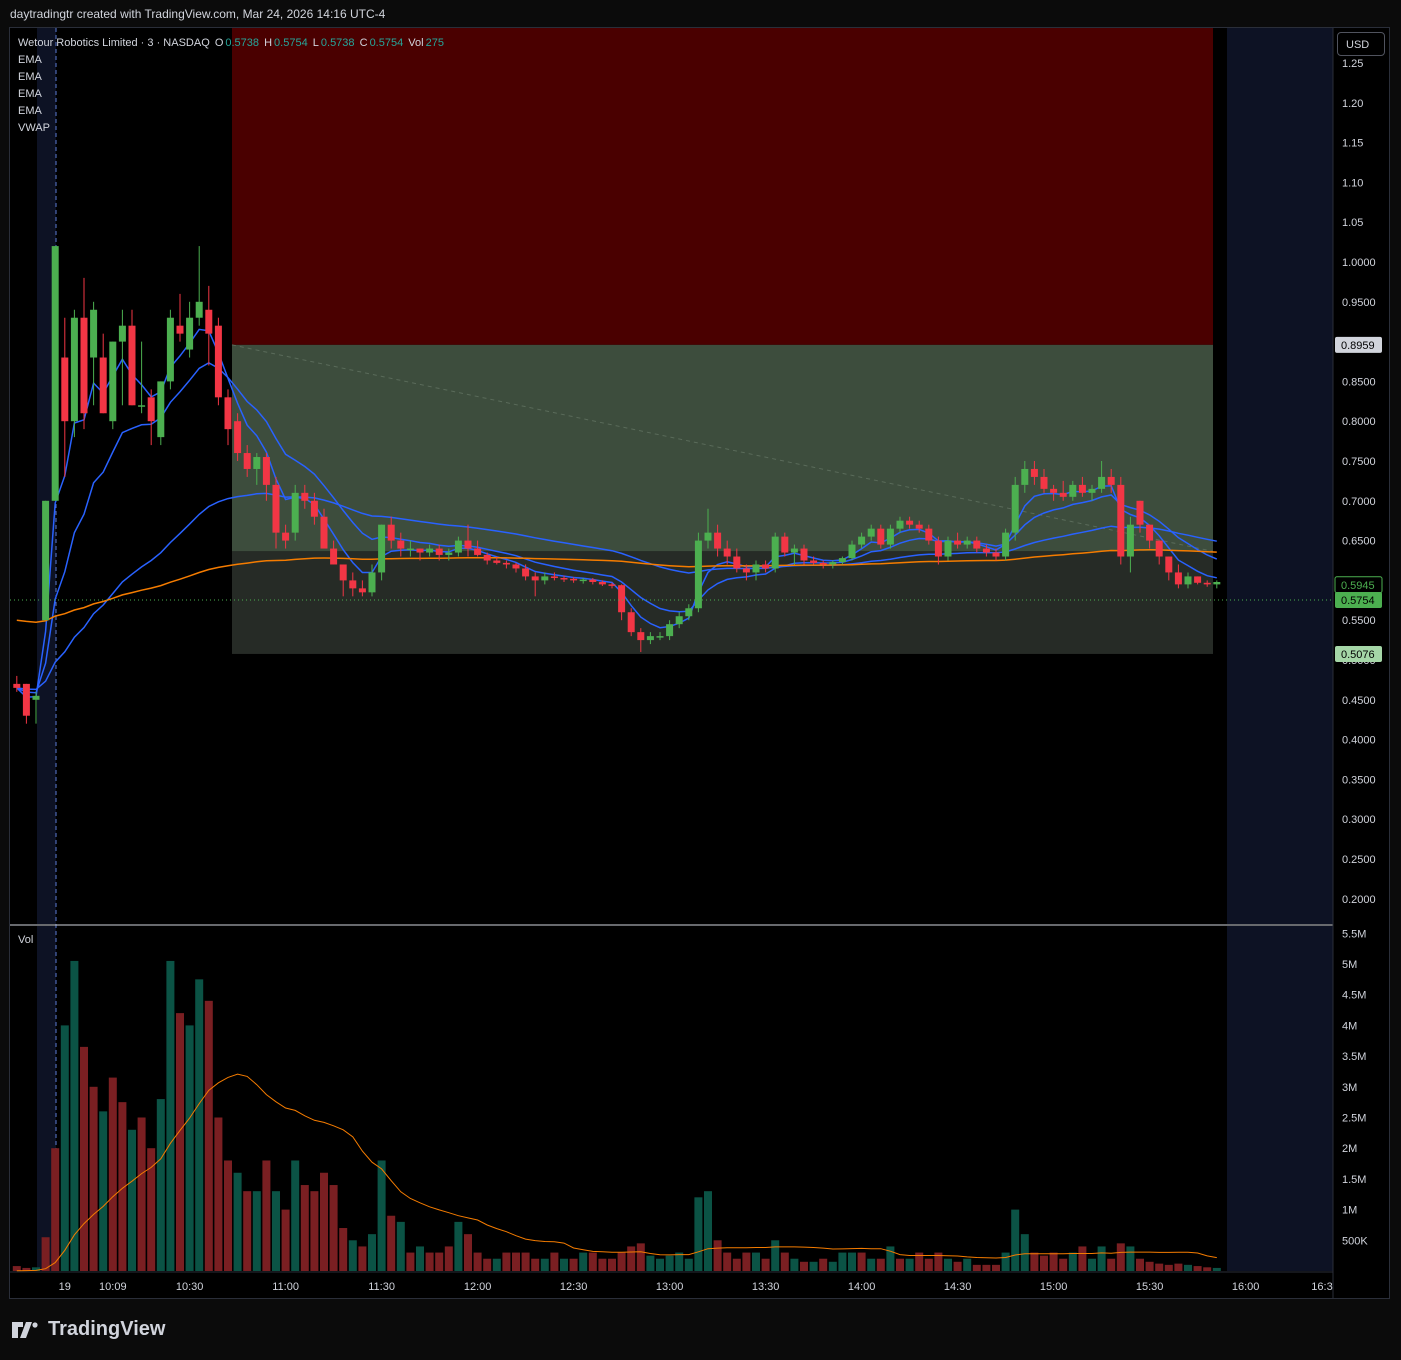  Describe the element at coordinates (1359, 820) in the screenshot. I see `price-tick-label: 0.3000` at that location.